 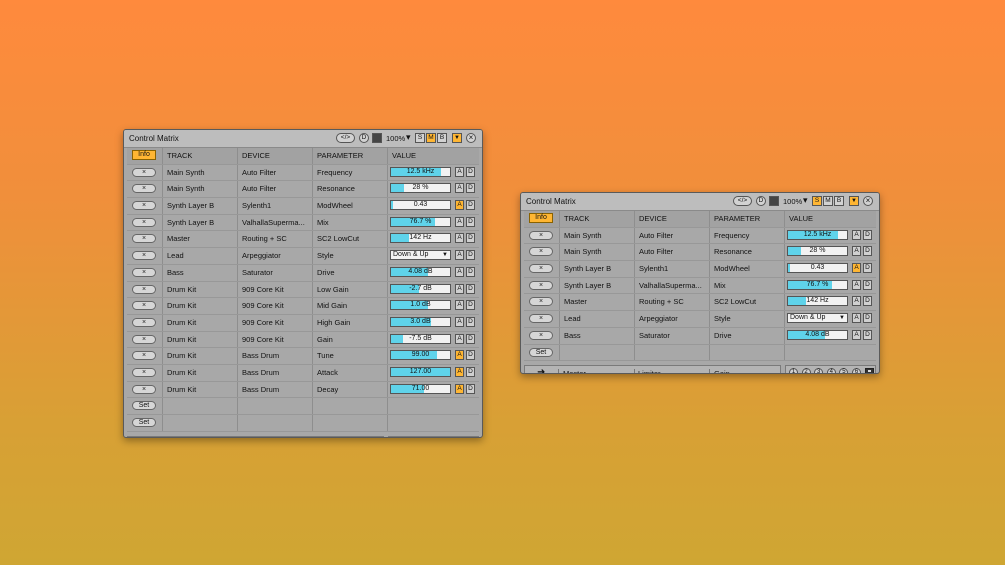 What do you see at coordinates (420, 221) in the screenshot?
I see `value-slider: 76.7 %` at bounding box center [420, 221].